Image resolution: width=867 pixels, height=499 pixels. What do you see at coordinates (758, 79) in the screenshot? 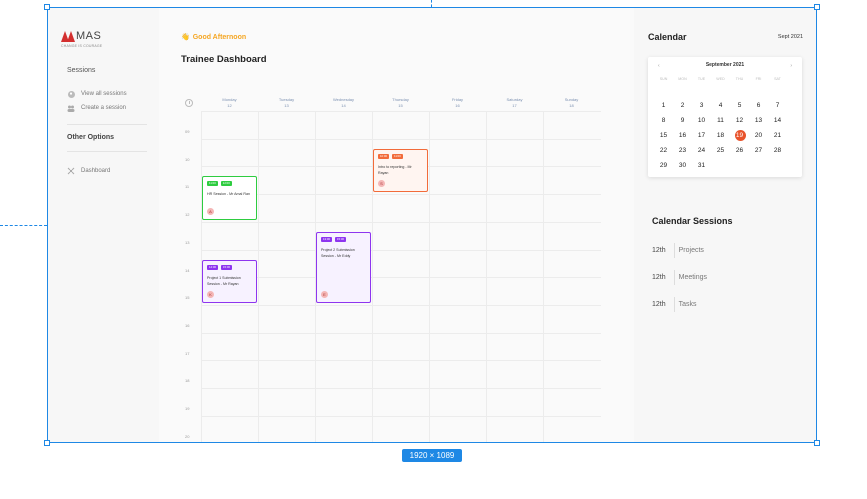
I see `weekday-label: FRI` at bounding box center [758, 79].